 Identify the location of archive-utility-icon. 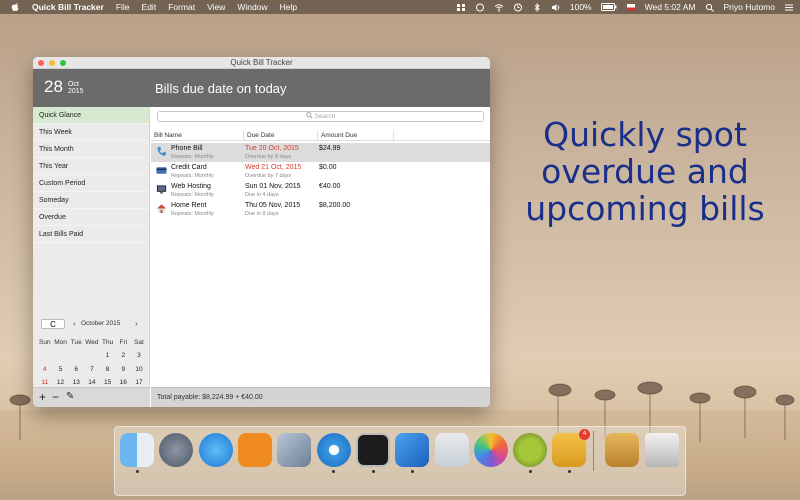
(622, 450).